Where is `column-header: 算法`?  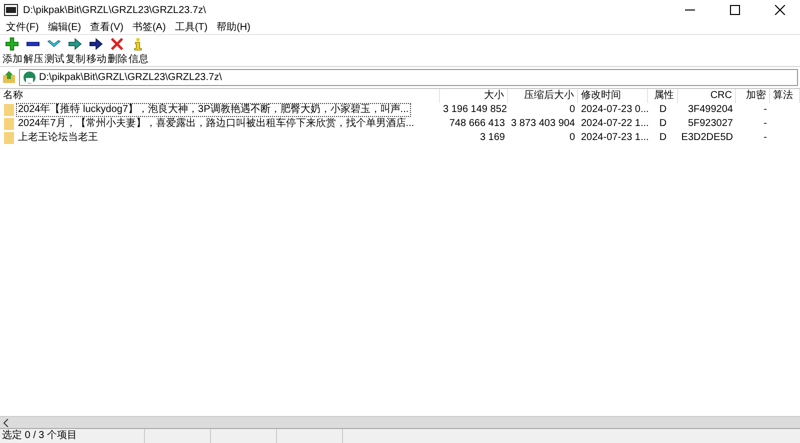 column-header: 算法 is located at coordinates (785, 96).